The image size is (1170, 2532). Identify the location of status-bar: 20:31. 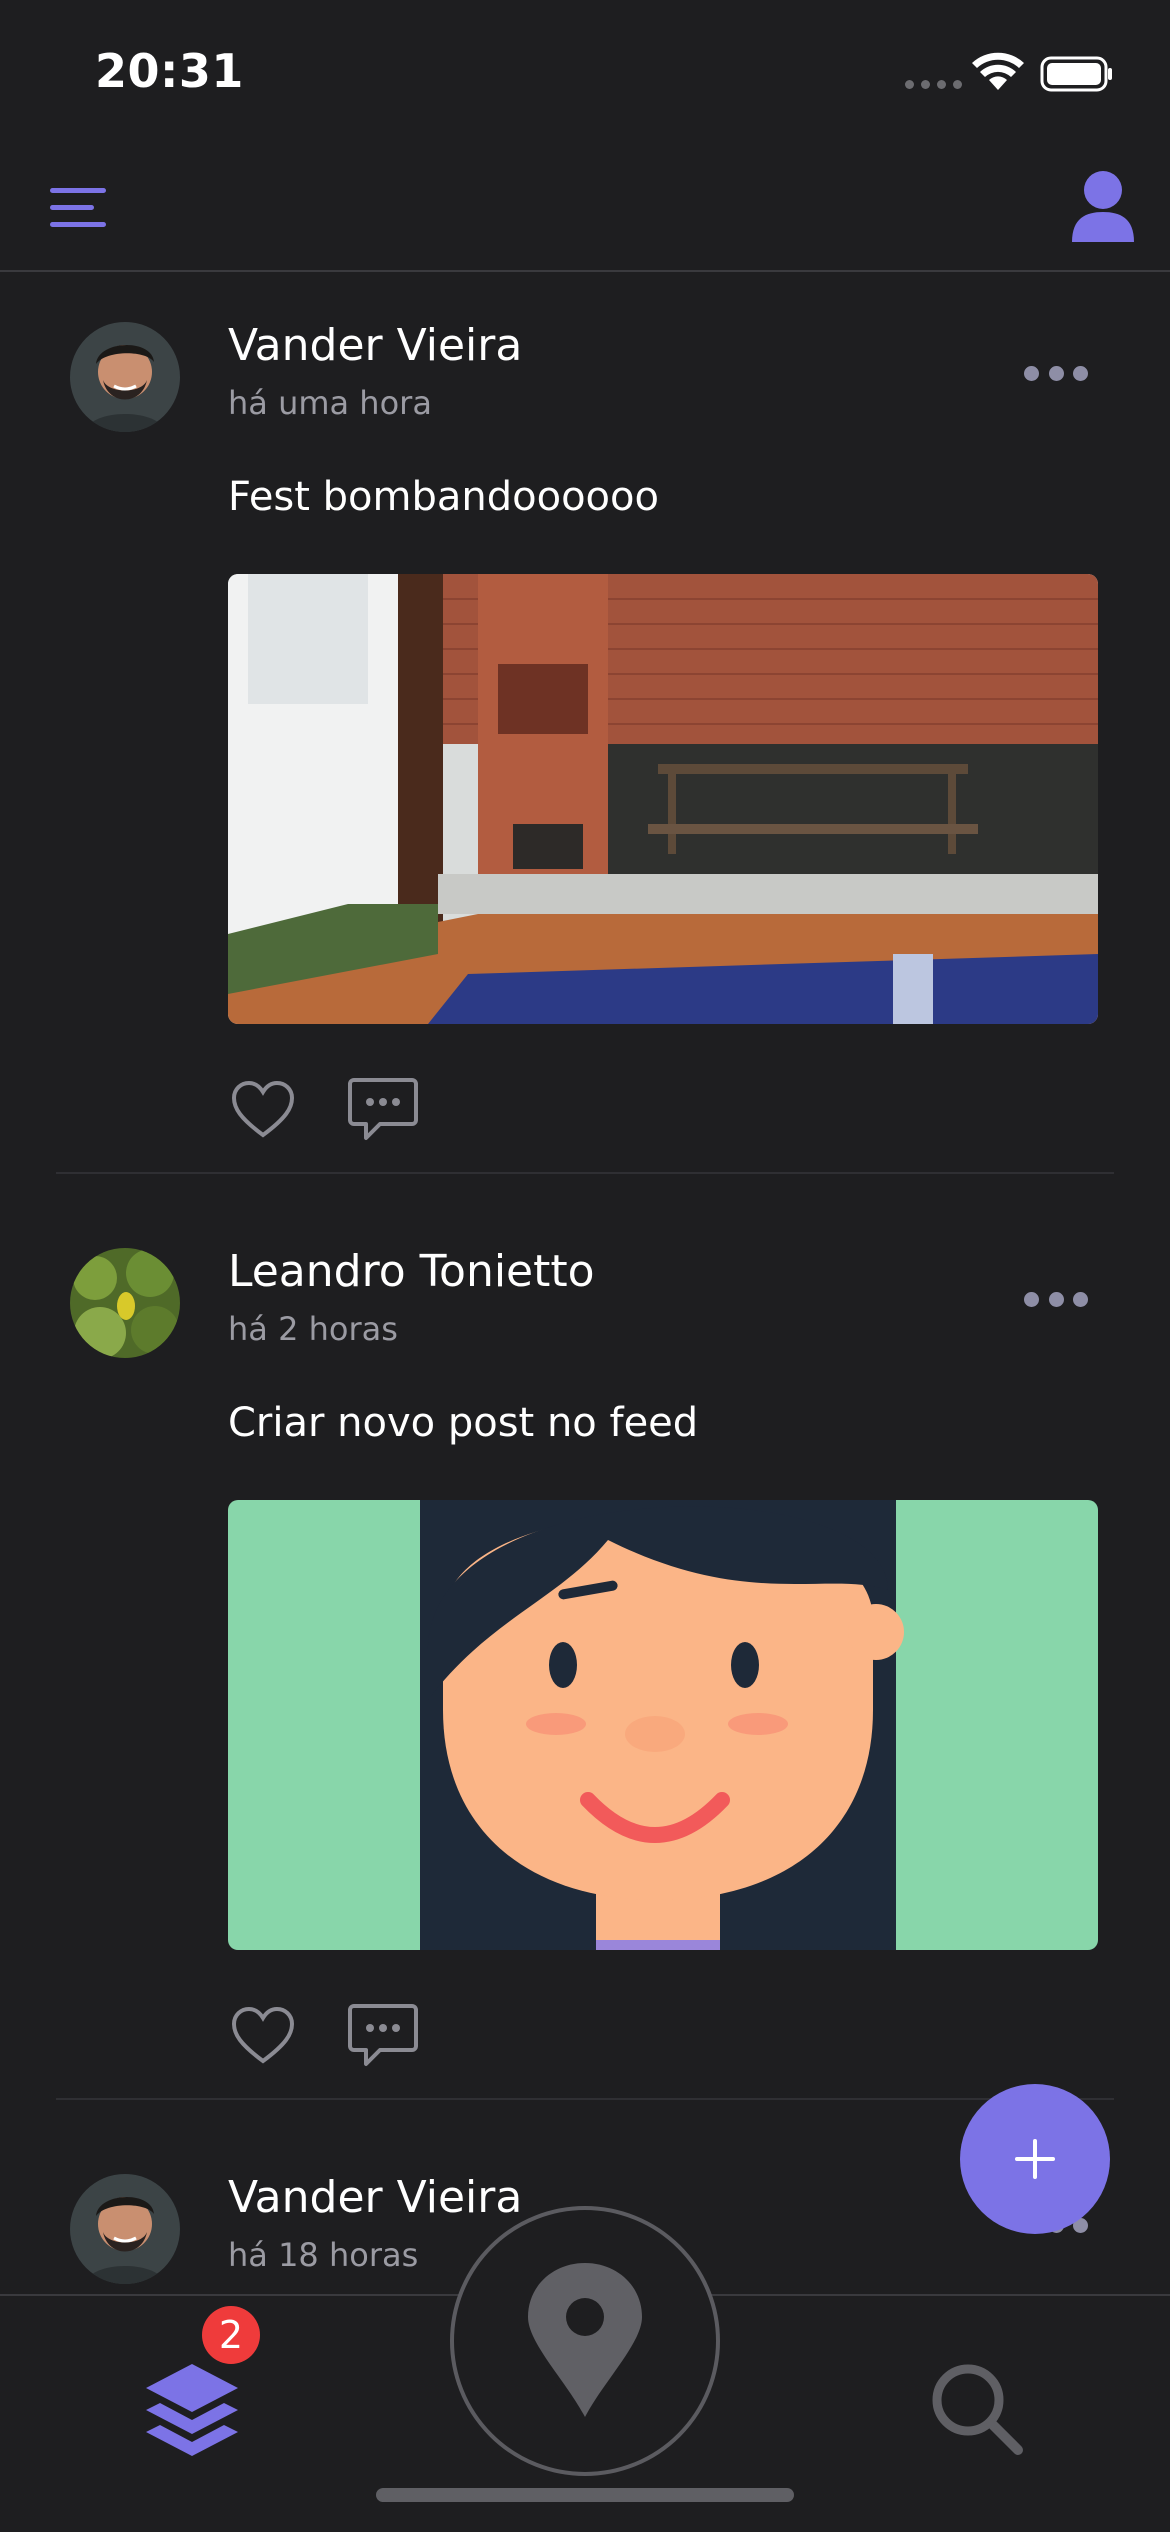
(585, 70).